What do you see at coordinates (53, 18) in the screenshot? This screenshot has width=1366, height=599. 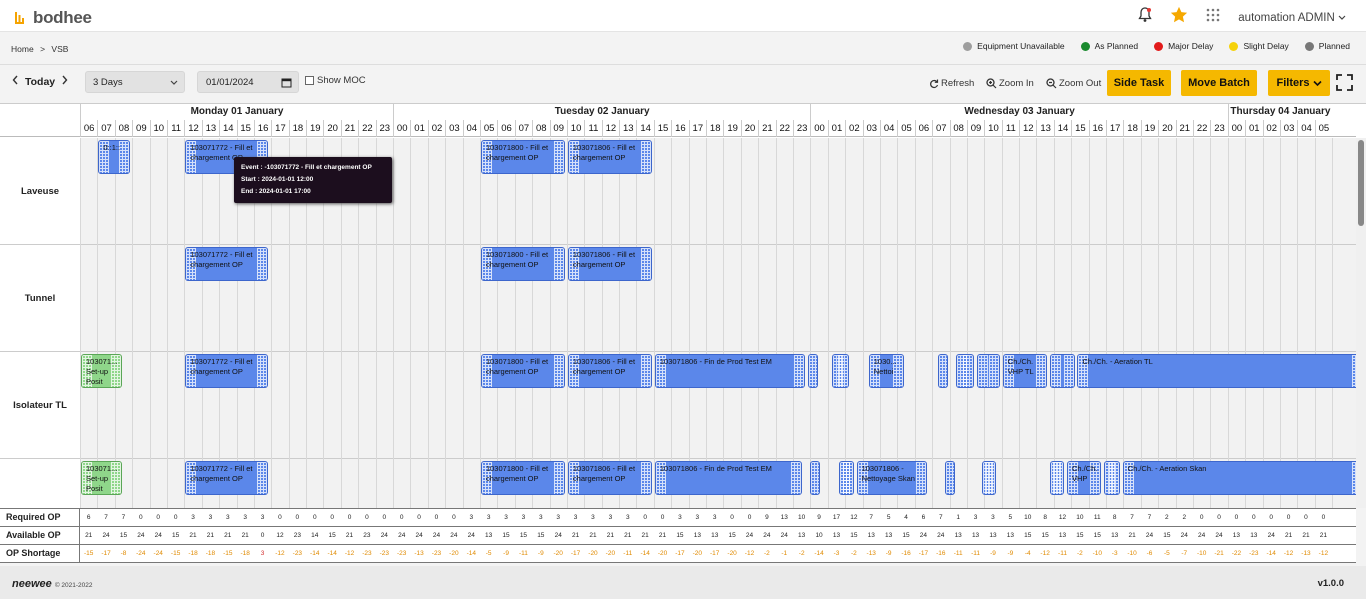 I see `bodhee-logo: bodhee` at bounding box center [53, 18].